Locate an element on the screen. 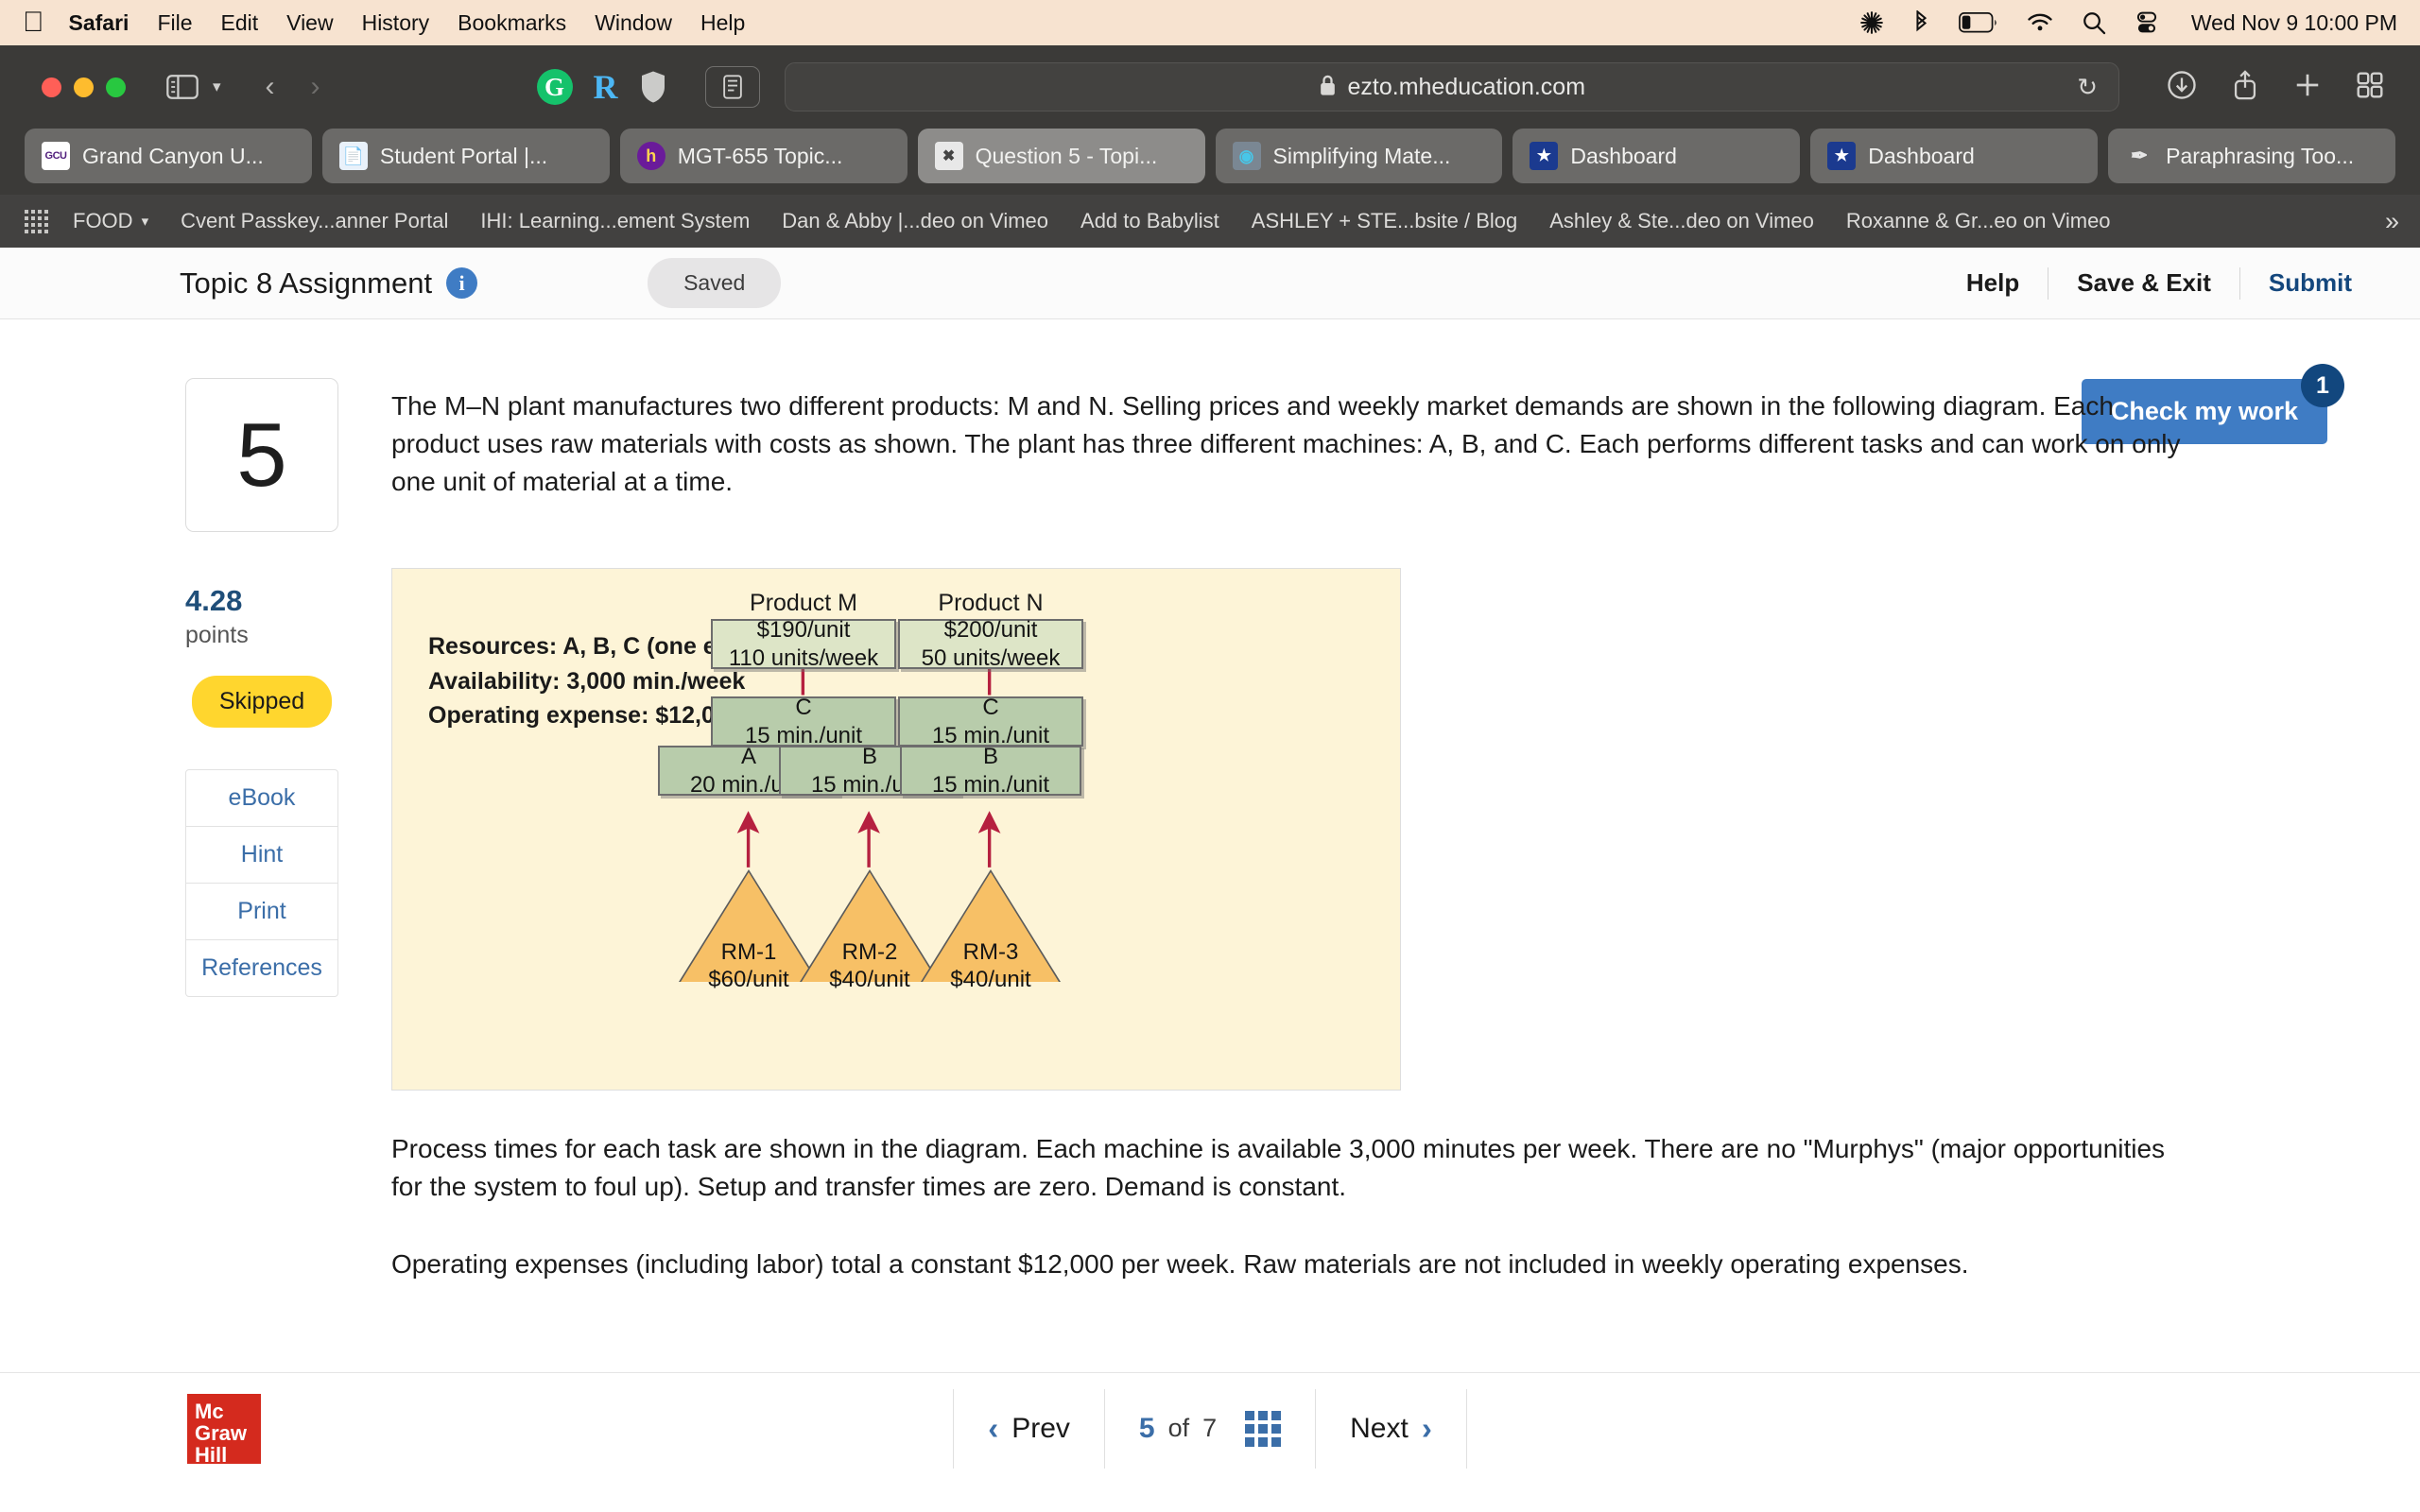  machine-c-left-name: C is located at coordinates (803, 708).